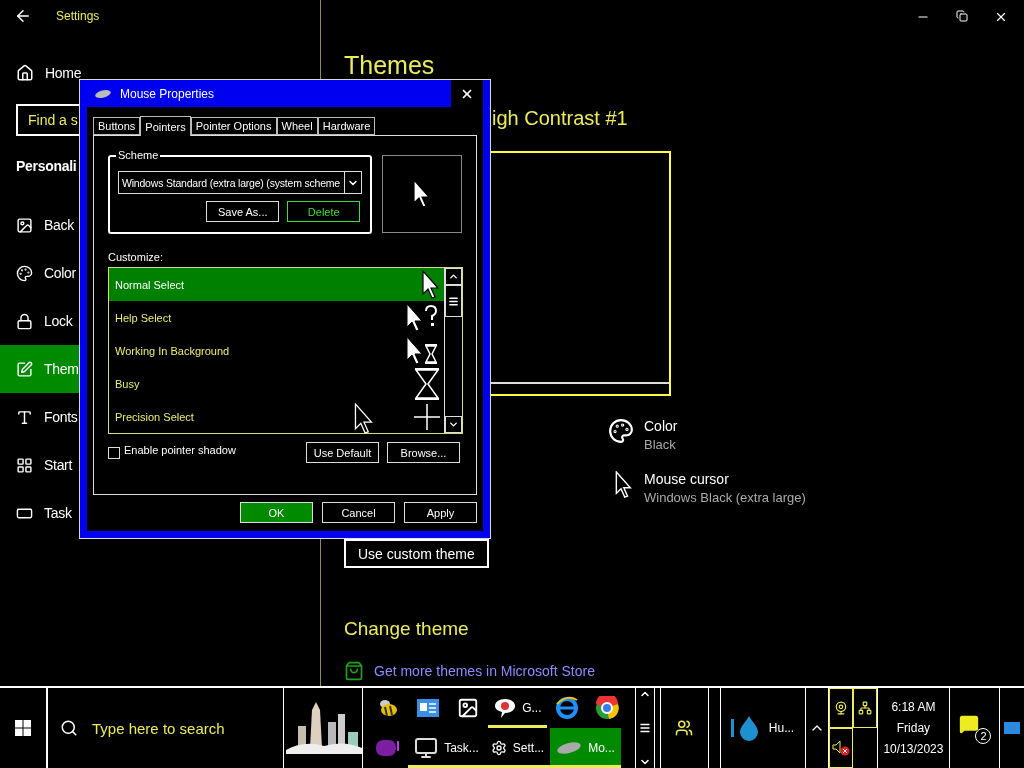 The image size is (1024, 768). I want to click on theme-name: igh Contrast #1, so click(560, 118).